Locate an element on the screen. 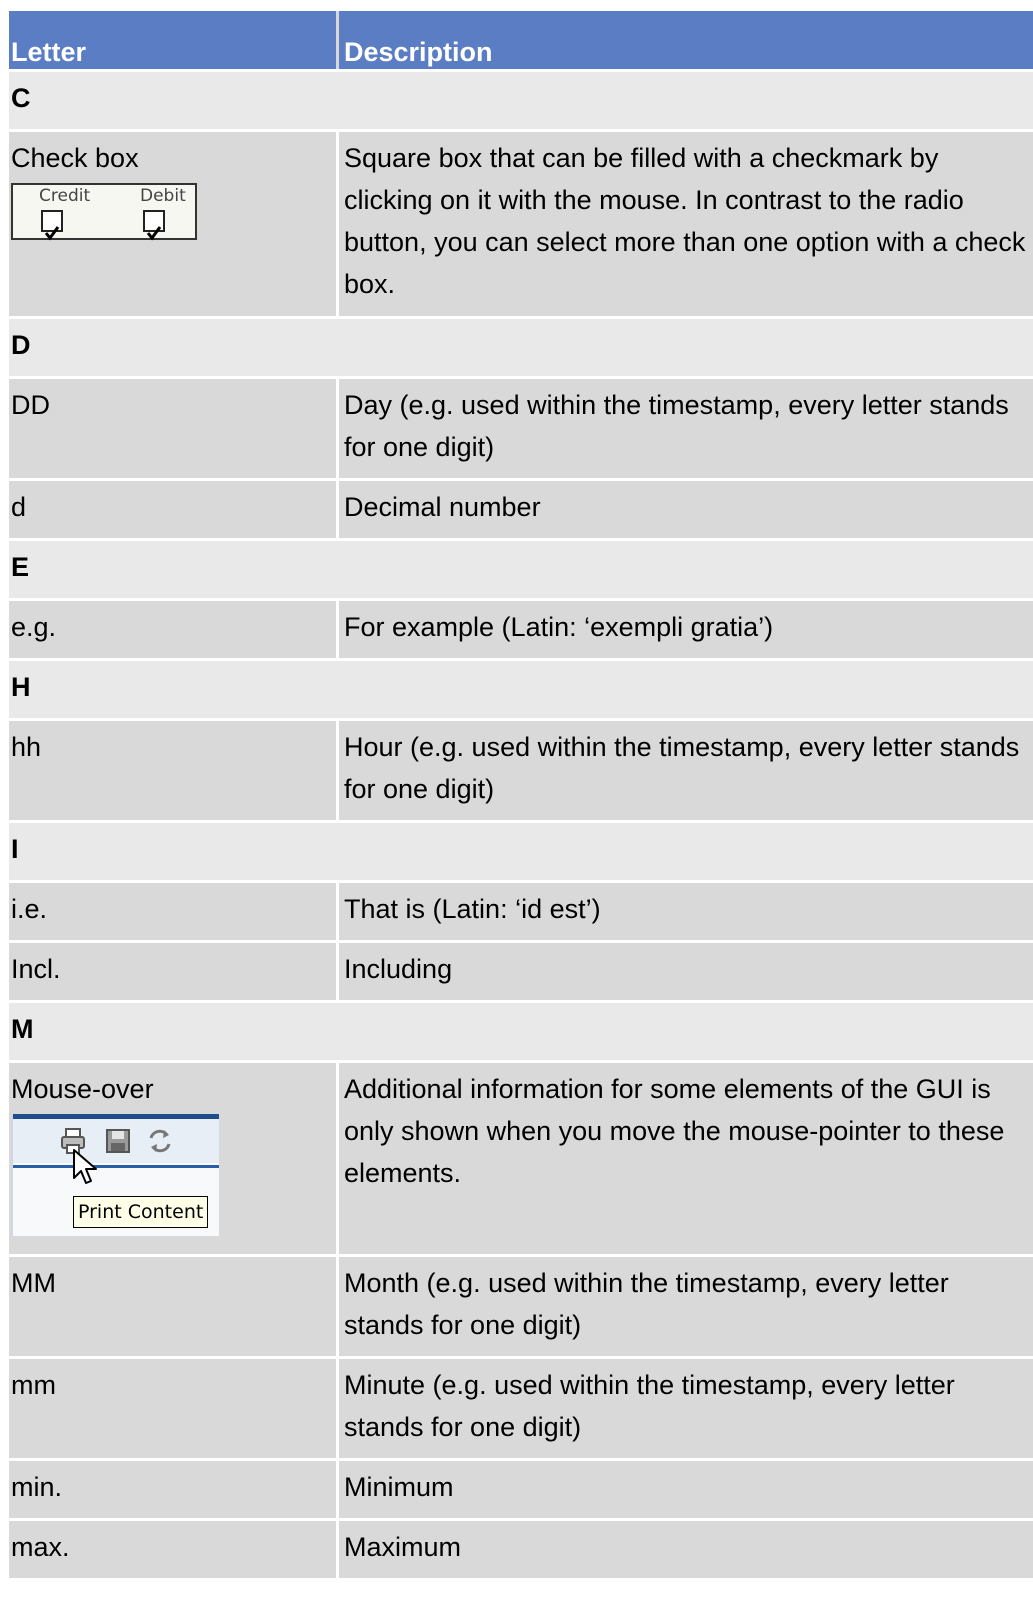 Image resolution: width=1033 pixels, height=1608 pixels. term-cell: Check box Credit Debit is located at coordinates (172, 224).